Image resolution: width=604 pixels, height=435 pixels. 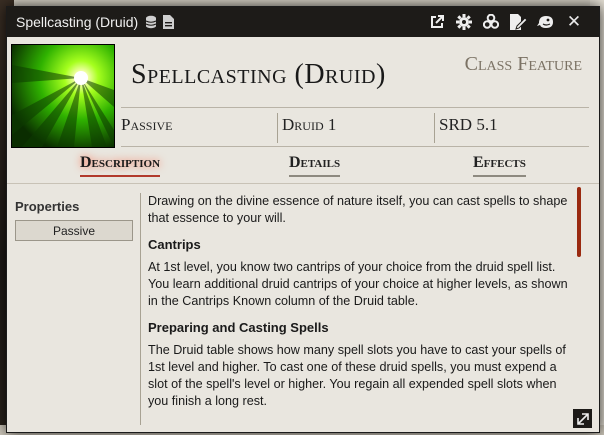 What do you see at coordinates (579, 222) in the screenshot?
I see `description-scrollbar` at bounding box center [579, 222].